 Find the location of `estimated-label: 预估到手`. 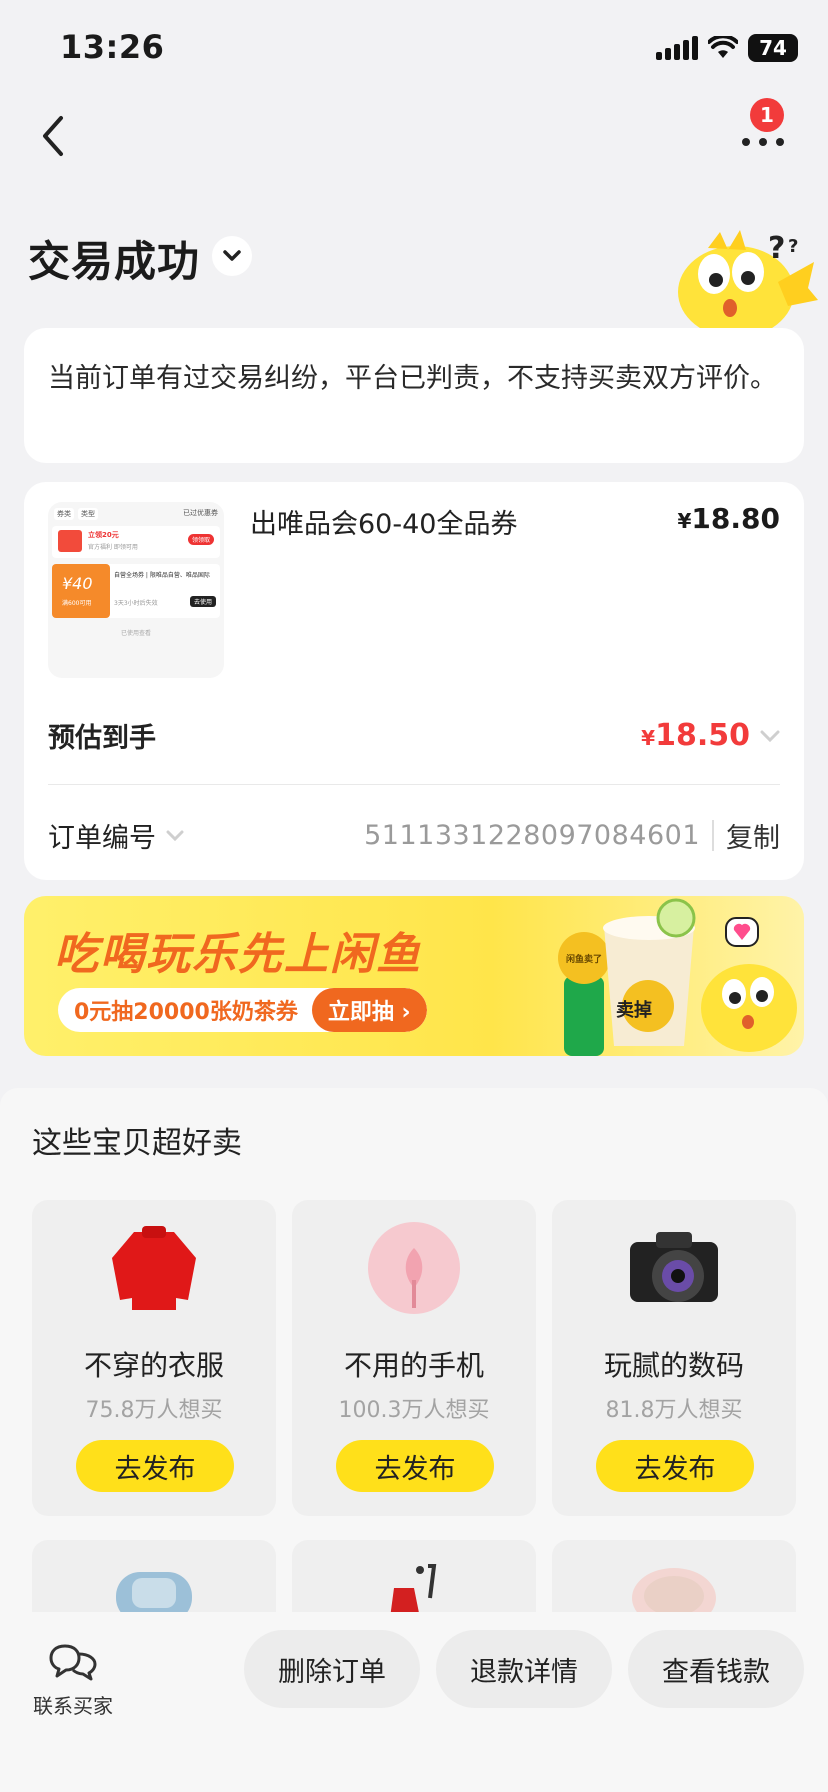

estimated-label: 预估到手 is located at coordinates (102, 738).